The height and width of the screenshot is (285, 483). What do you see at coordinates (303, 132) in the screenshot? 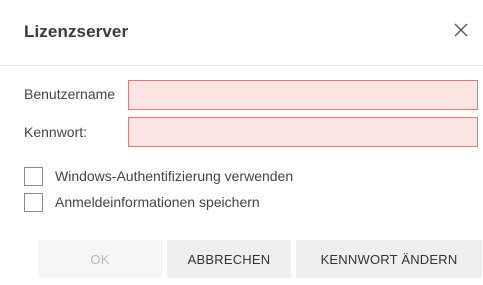
I see `password-input` at bounding box center [303, 132].